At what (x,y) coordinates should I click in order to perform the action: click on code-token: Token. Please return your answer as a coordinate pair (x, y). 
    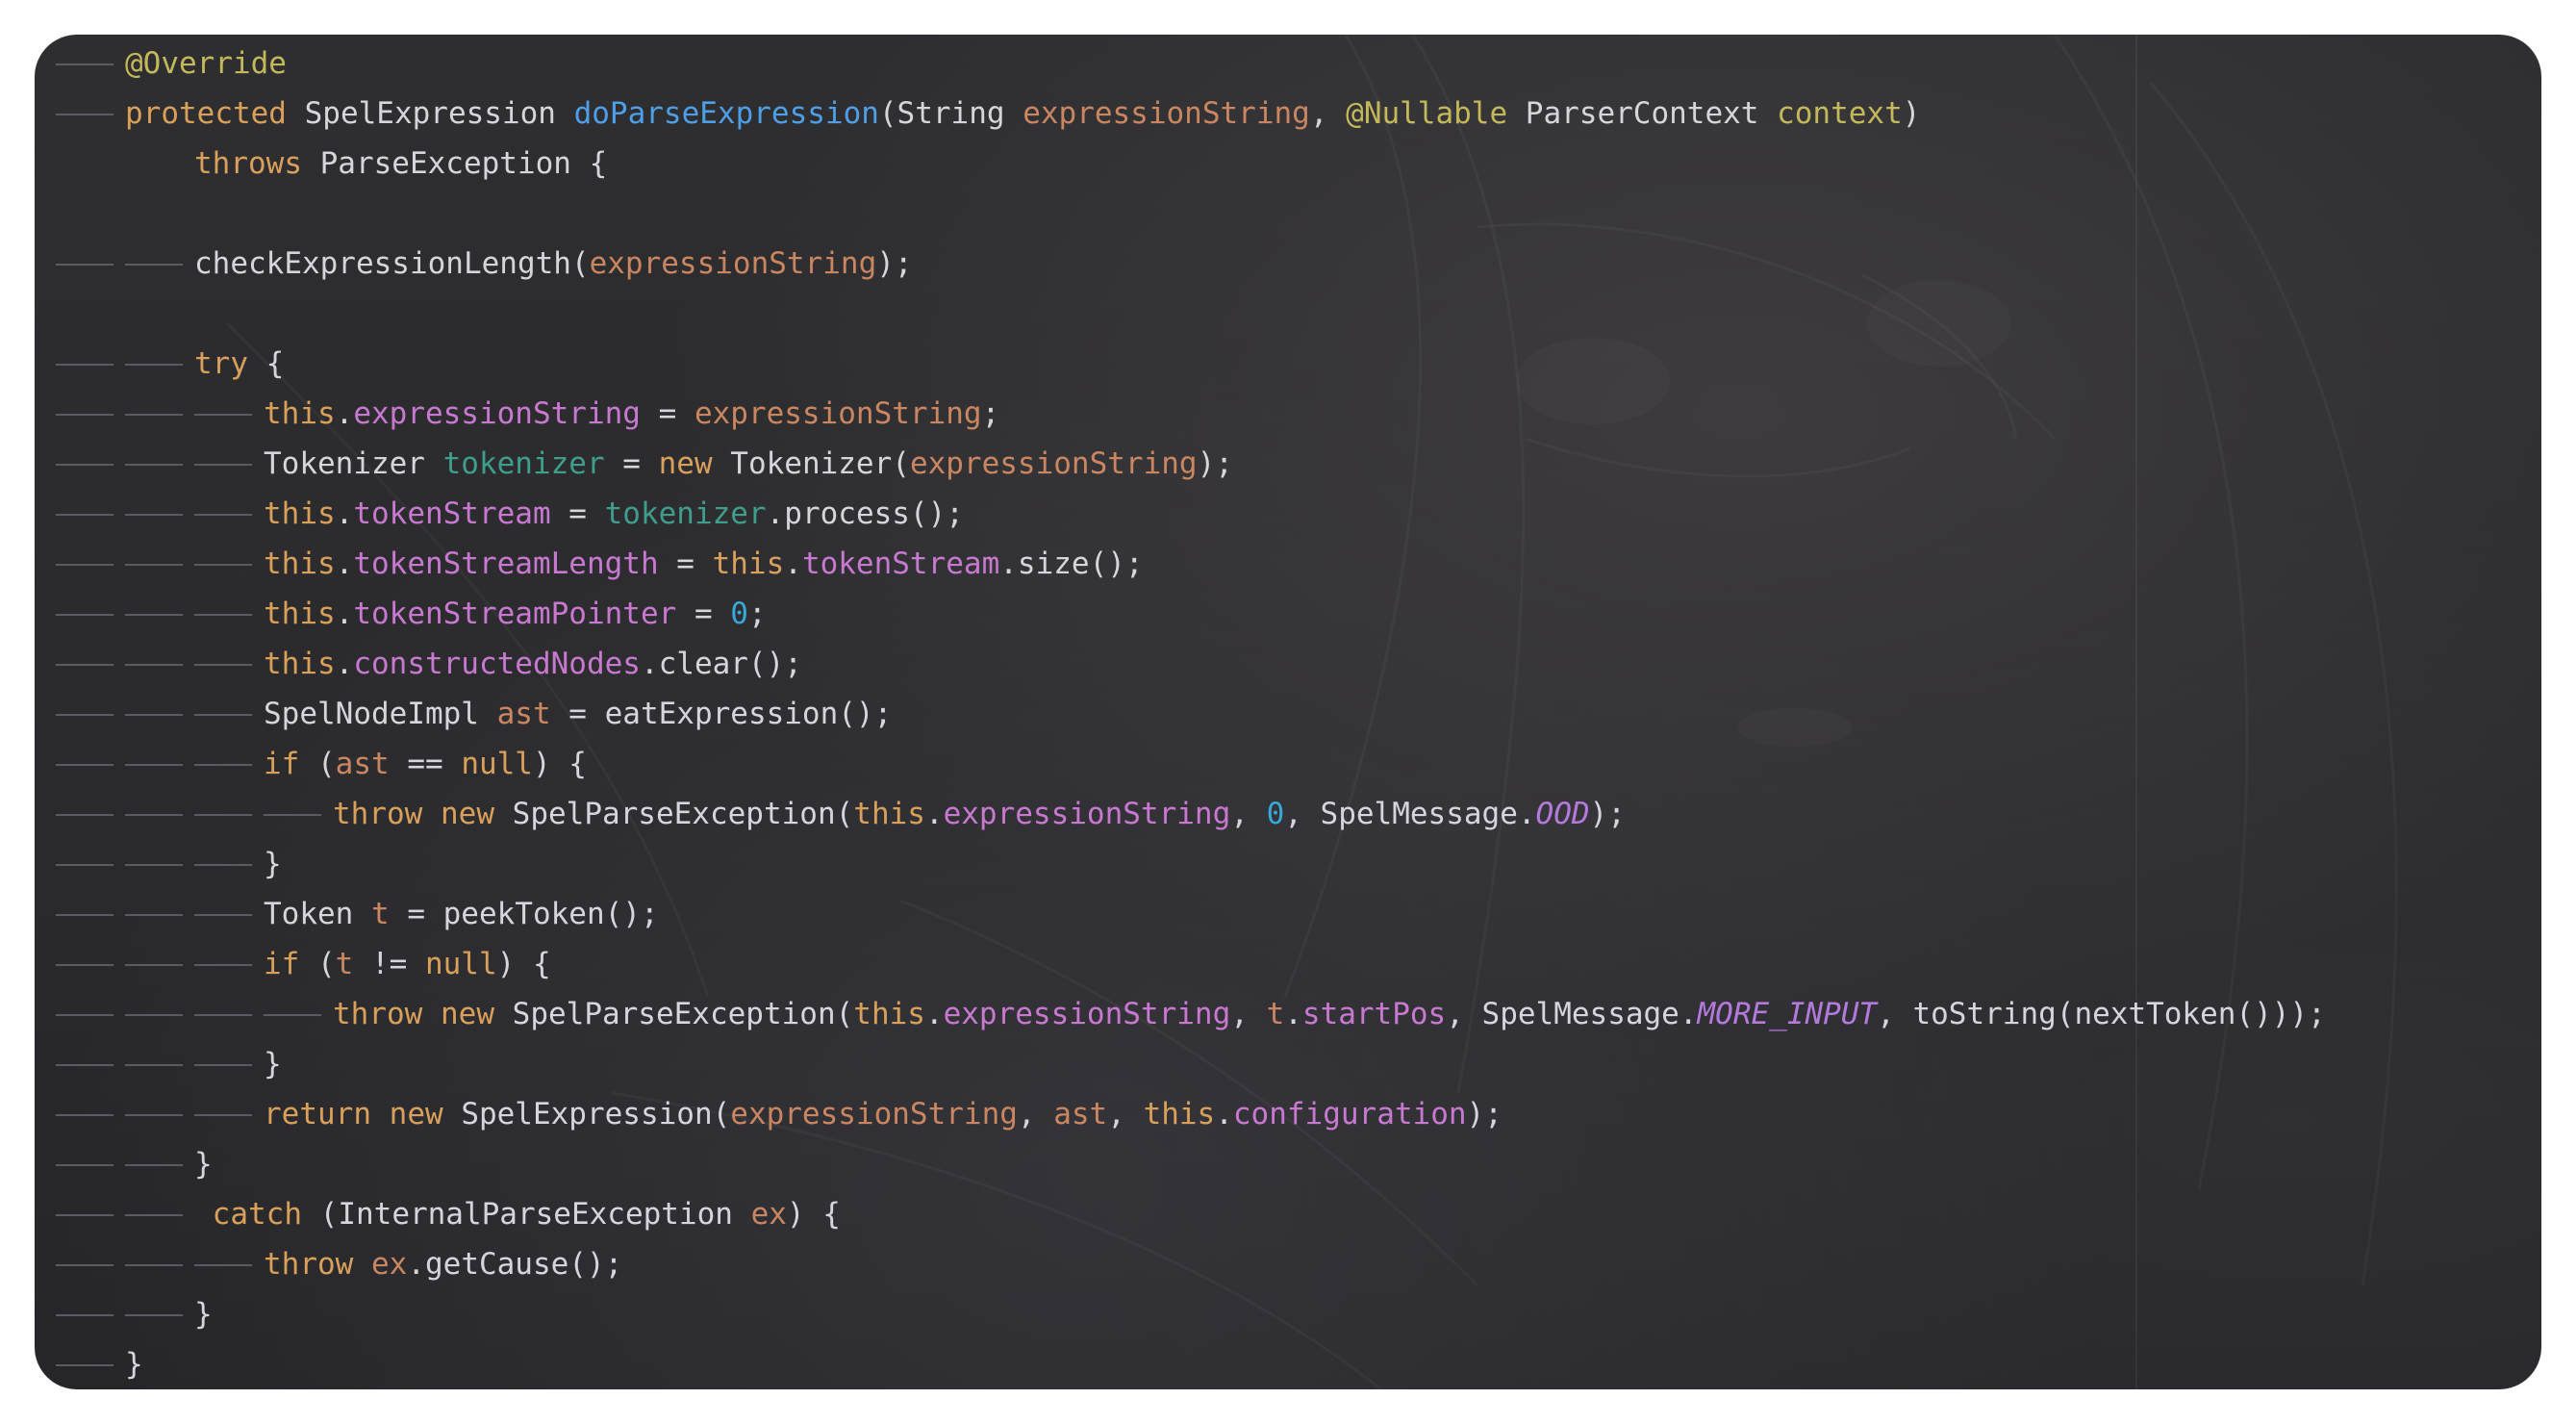
    Looking at the image, I should click on (317, 914).